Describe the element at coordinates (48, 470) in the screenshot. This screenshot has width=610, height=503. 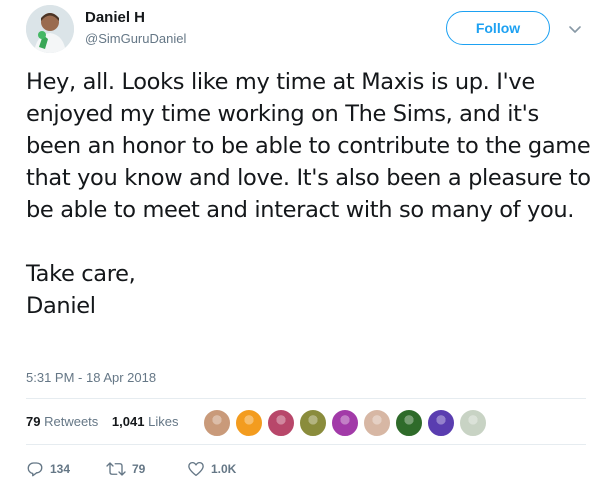
I see `reply-button: 134` at that location.